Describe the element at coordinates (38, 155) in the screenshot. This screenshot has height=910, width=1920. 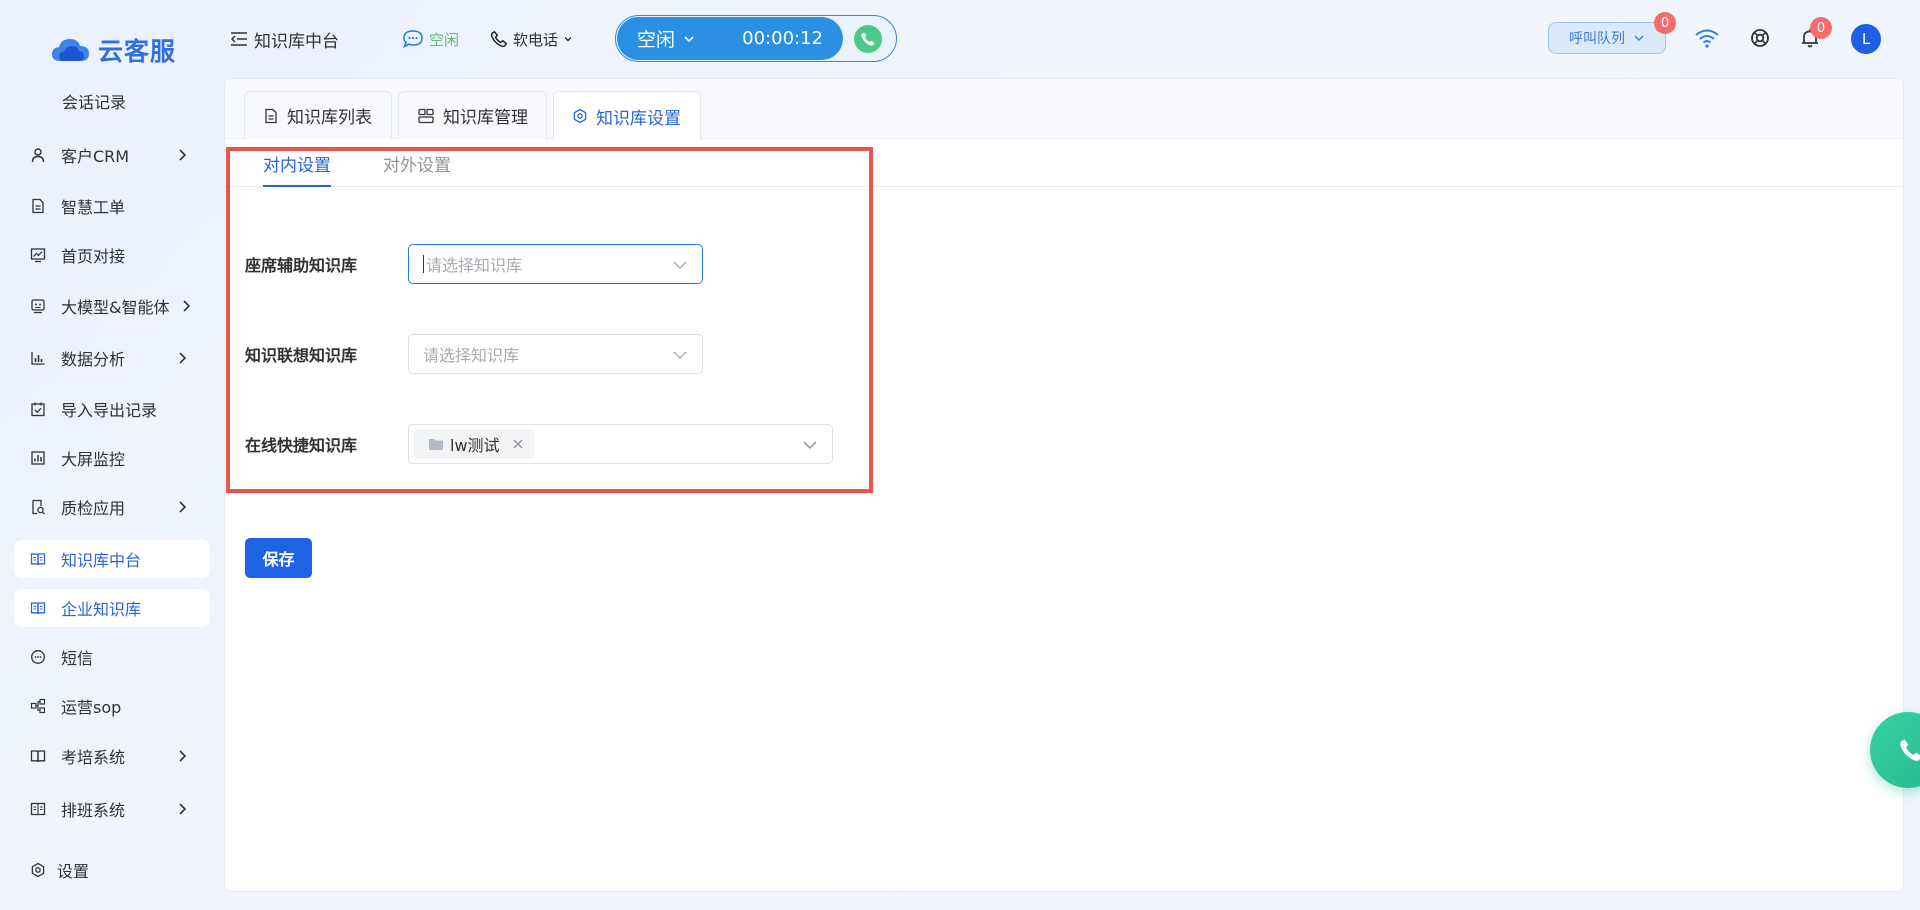
I see `user-icon` at that location.